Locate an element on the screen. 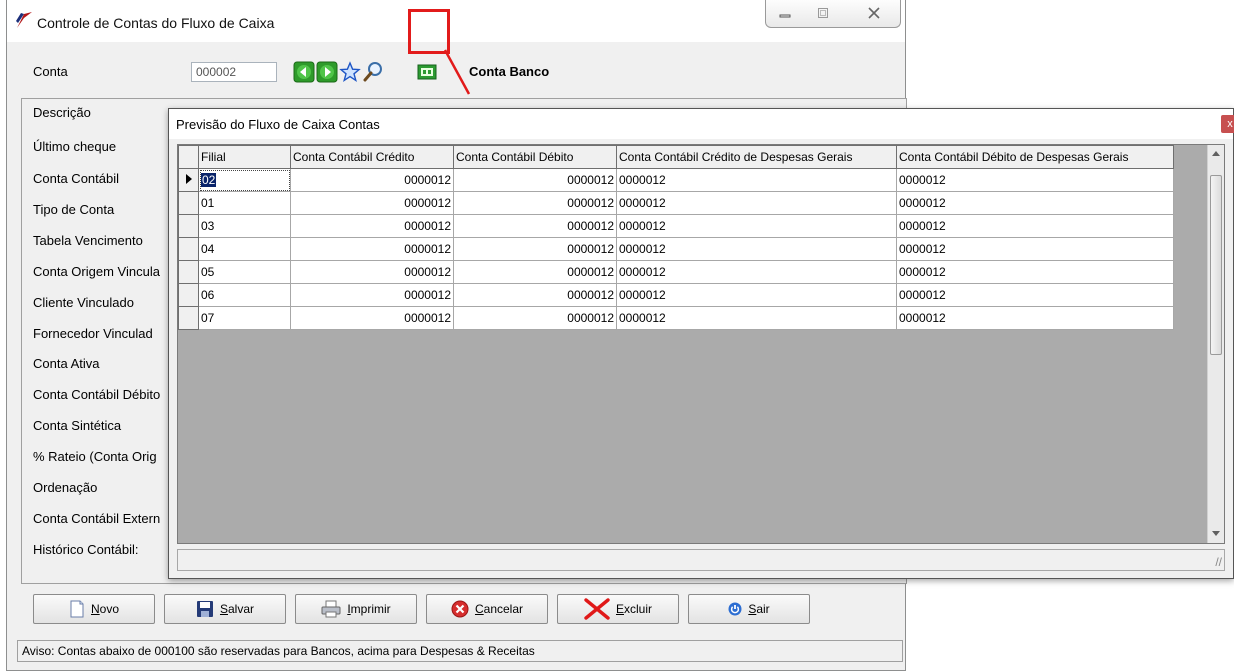 The height and width of the screenshot is (671, 1234). annotation-arrow-icon is located at coordinates (457, 72).